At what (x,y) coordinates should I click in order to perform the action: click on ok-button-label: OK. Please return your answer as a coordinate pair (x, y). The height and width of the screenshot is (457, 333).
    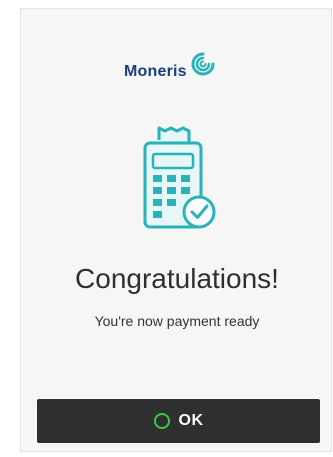
    Looking at the image, I should click on (191, 420).